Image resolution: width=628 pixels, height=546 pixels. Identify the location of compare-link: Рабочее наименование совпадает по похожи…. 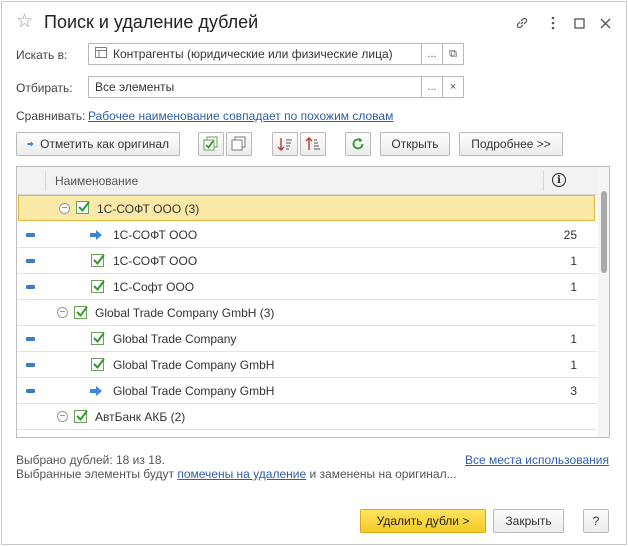
(240, 116).